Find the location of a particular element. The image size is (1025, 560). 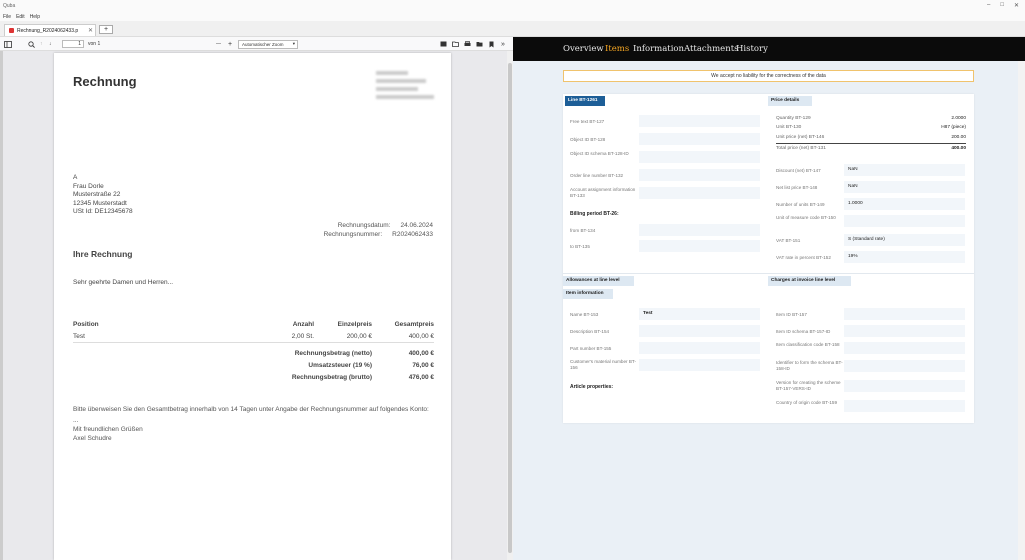

order-line-field is located at coordinates (699, 175).